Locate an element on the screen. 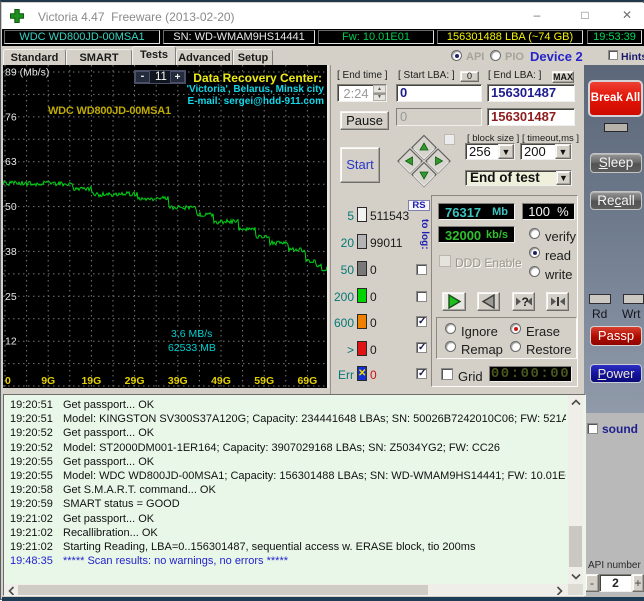  svg-text: 0 is located at coordinates (8, 381).